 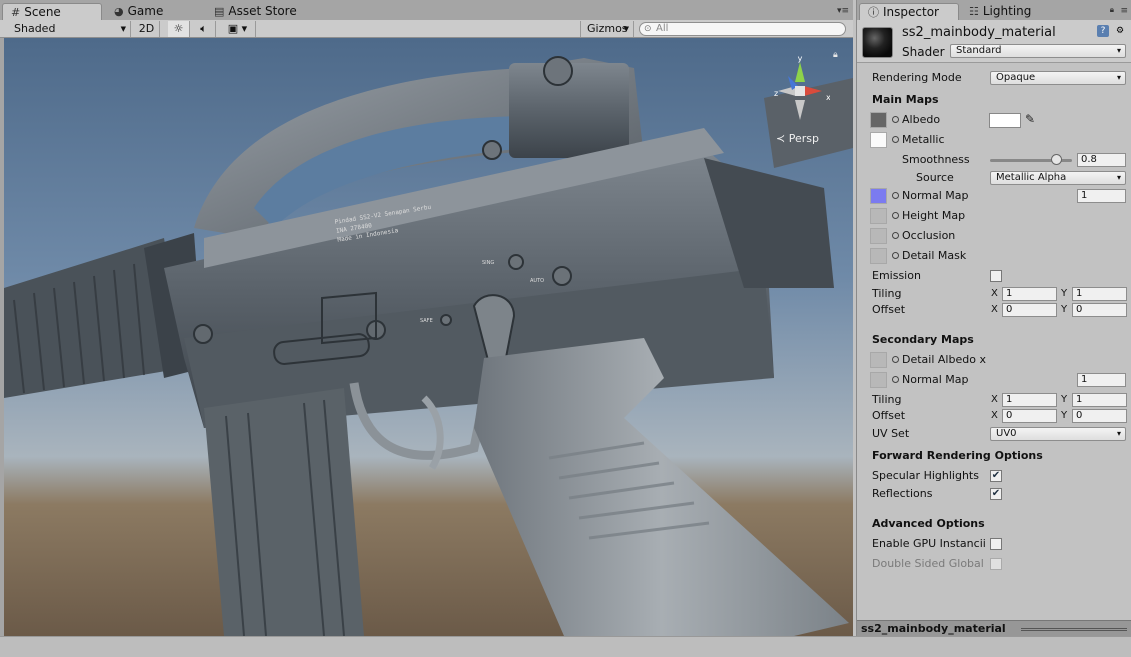 I want to click on toggle-2d-label: 2D, so click(x=146, y=28).